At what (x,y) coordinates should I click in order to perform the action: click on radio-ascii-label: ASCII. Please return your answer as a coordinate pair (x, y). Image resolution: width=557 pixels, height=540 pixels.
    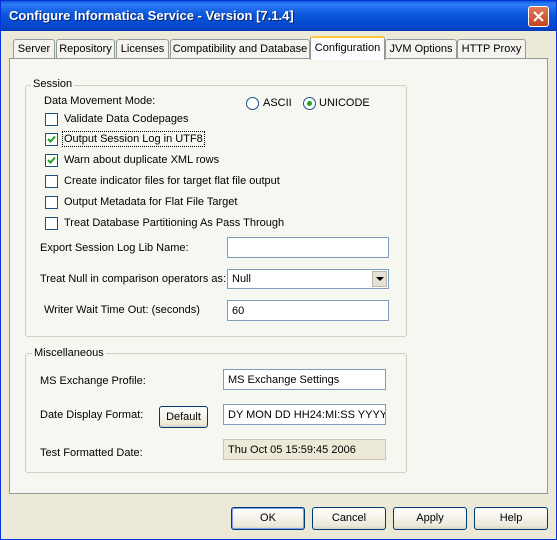
    Looking at the image, I should click on (277, 103).